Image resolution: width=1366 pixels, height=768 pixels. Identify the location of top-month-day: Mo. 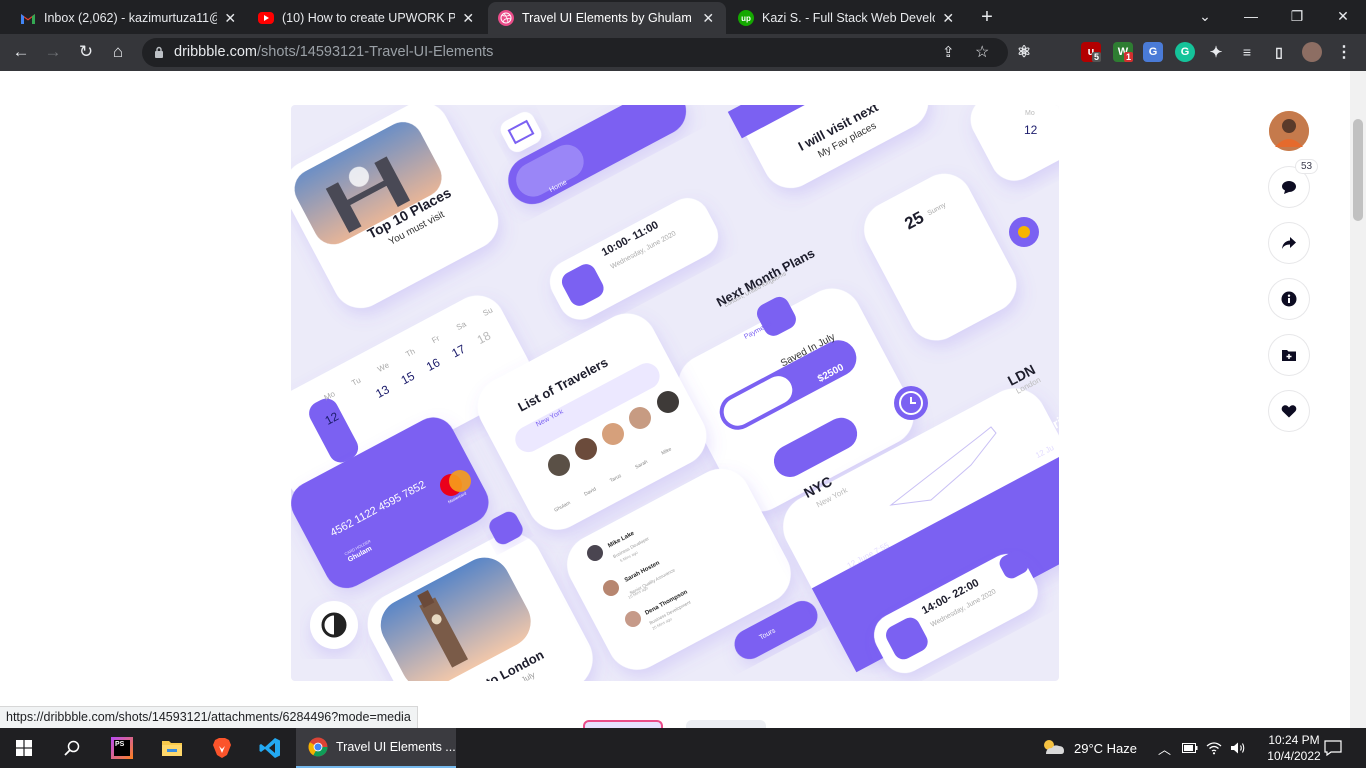
(1030, 113).